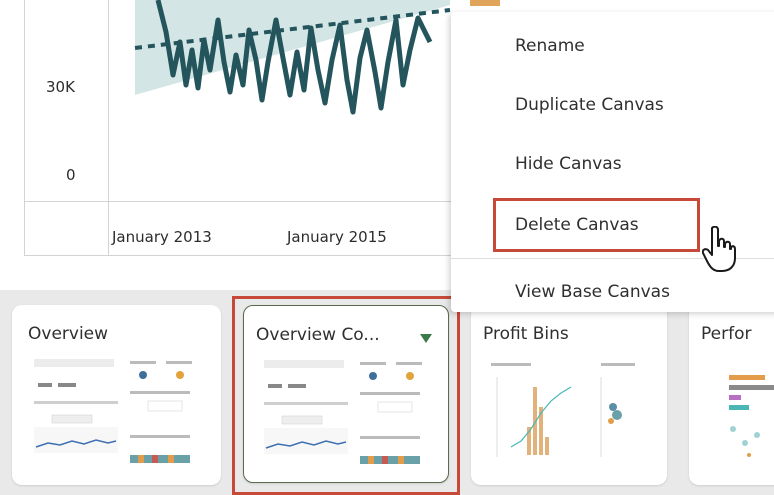 The height and width of the screenshot is (495, 774). Describe the element at coordinates (568, 164) in the screenshot. I see `menu-item-hide-canvas: Hide Canvas` at that location.